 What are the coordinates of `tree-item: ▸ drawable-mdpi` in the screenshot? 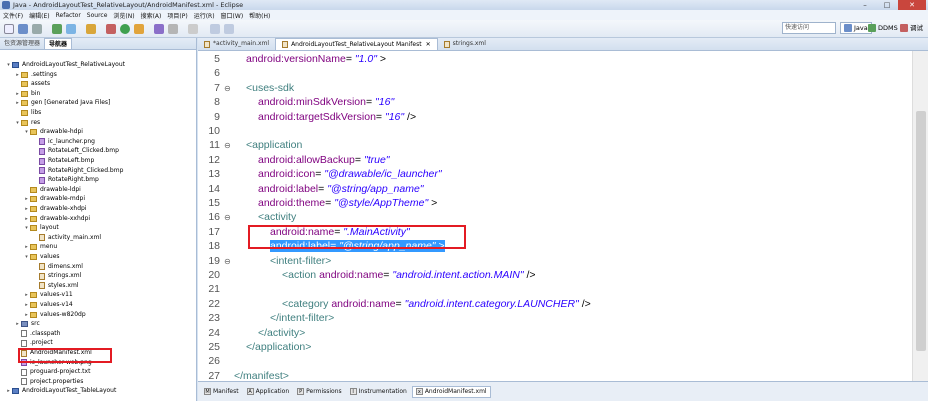 It's located at (54, 199).